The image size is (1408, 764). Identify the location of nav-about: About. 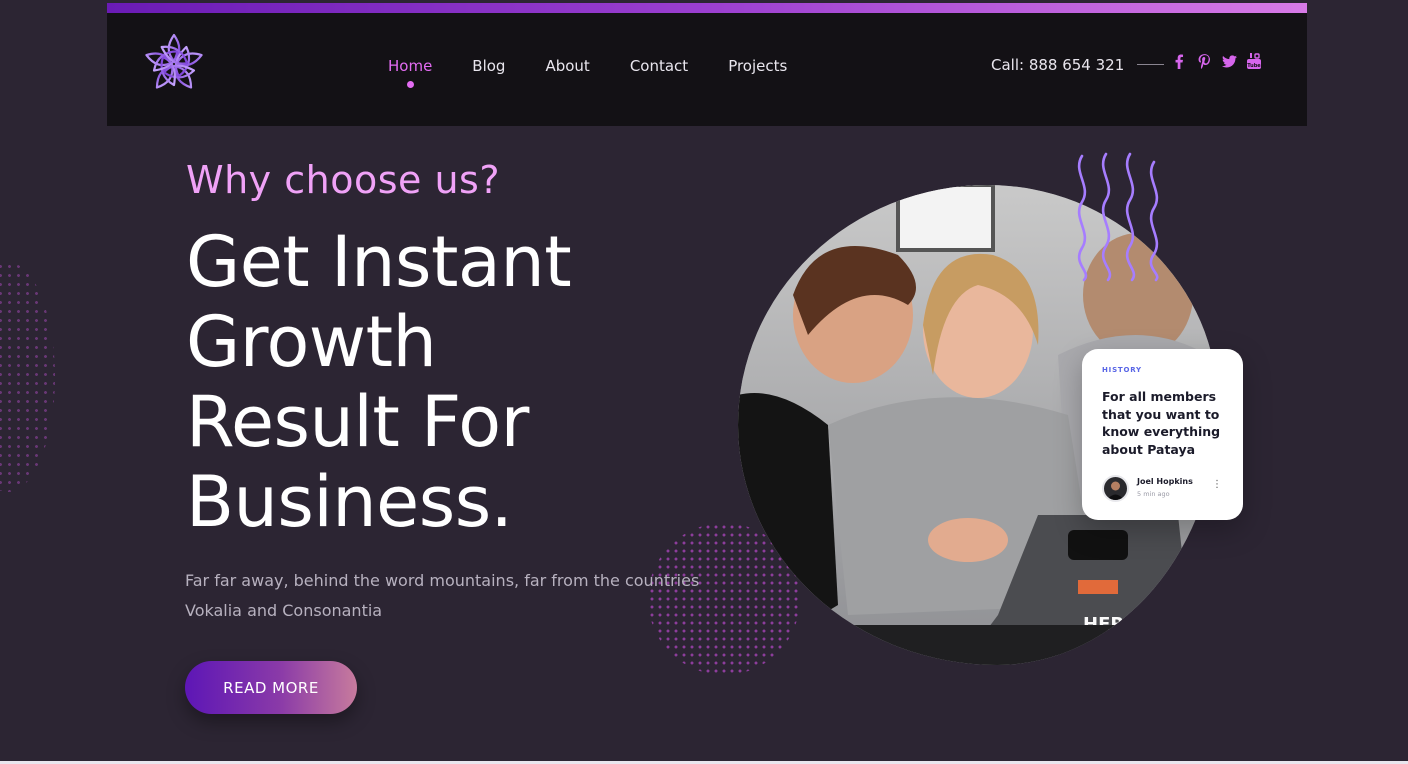
(567, 66).